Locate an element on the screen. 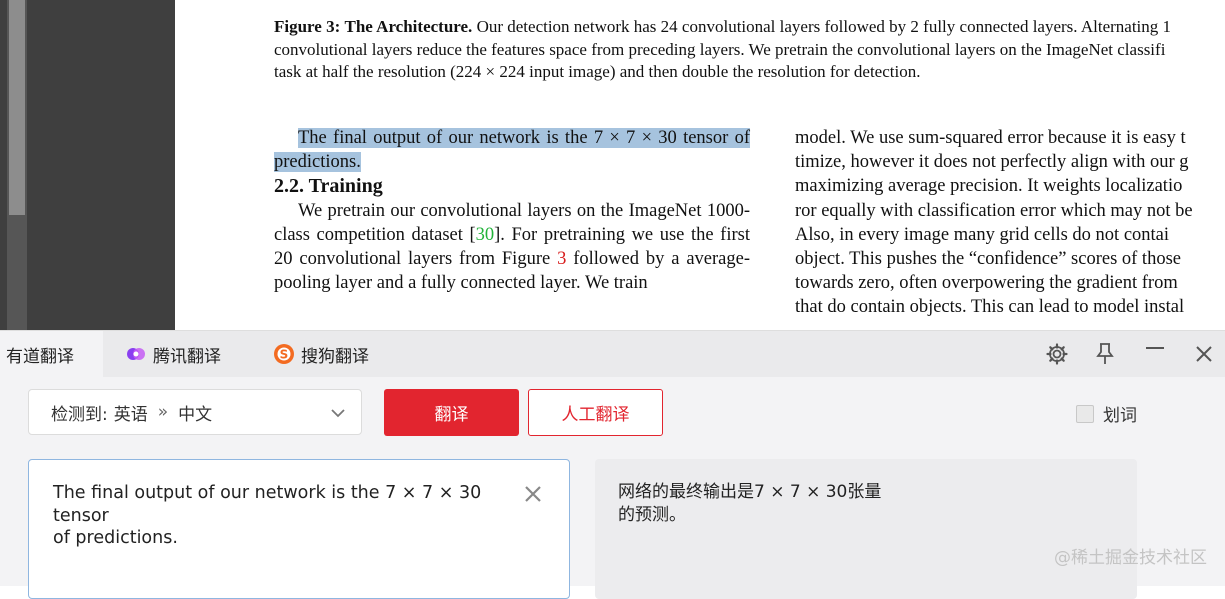 The width and height of the screenshot is (1225, 599). site-watermark: @稀土掘金技术社区 is located at coordinates (1130, 558).